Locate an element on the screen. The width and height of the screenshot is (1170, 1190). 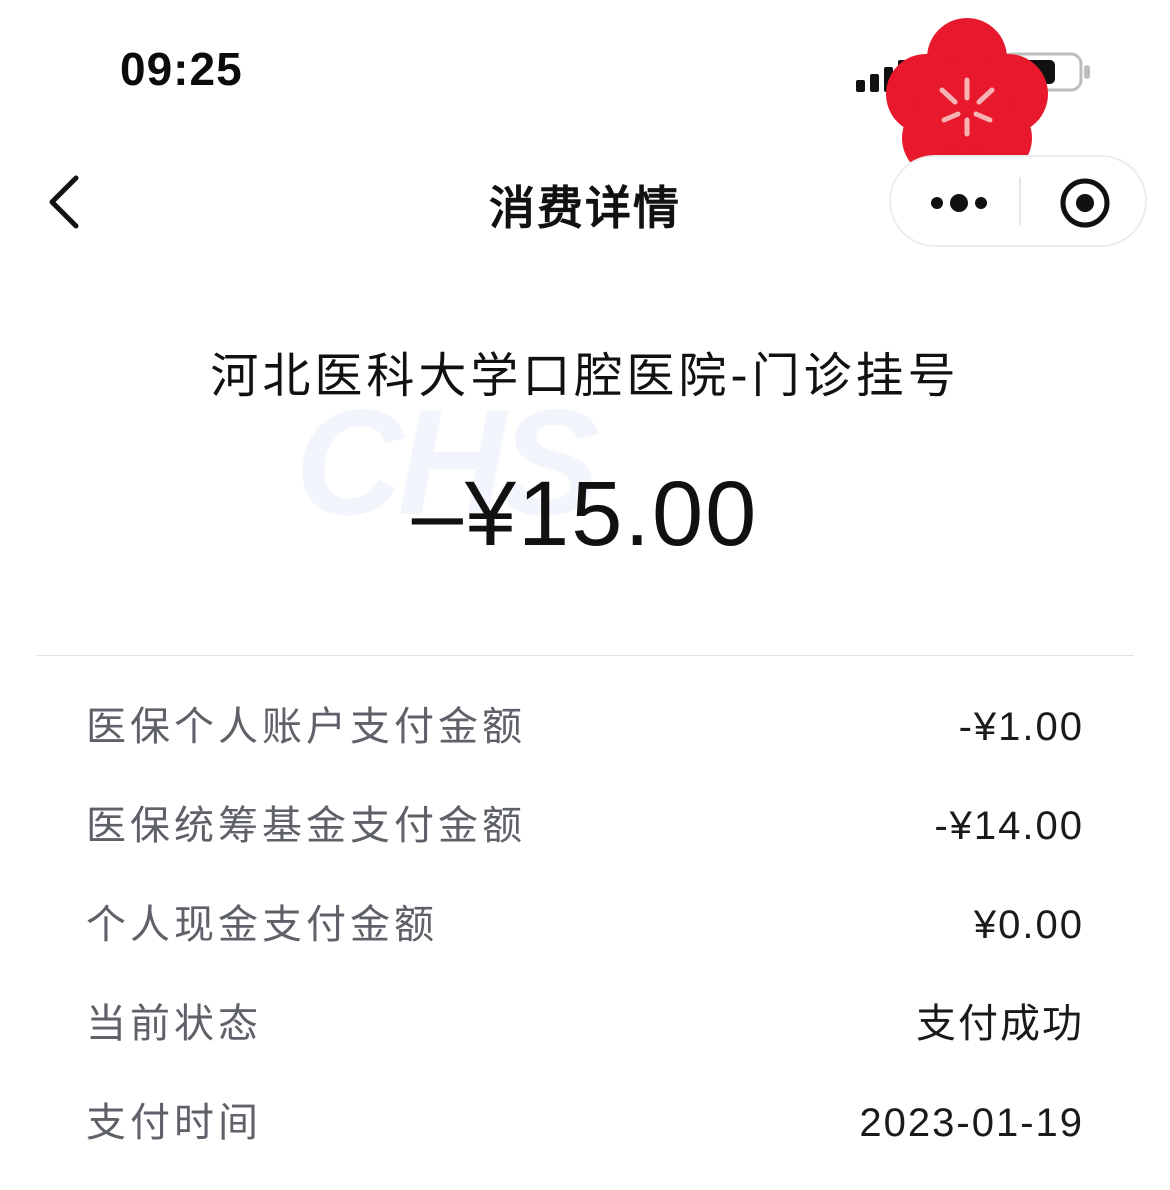
status-time: 09:25 is located at coordinates (181, 69).